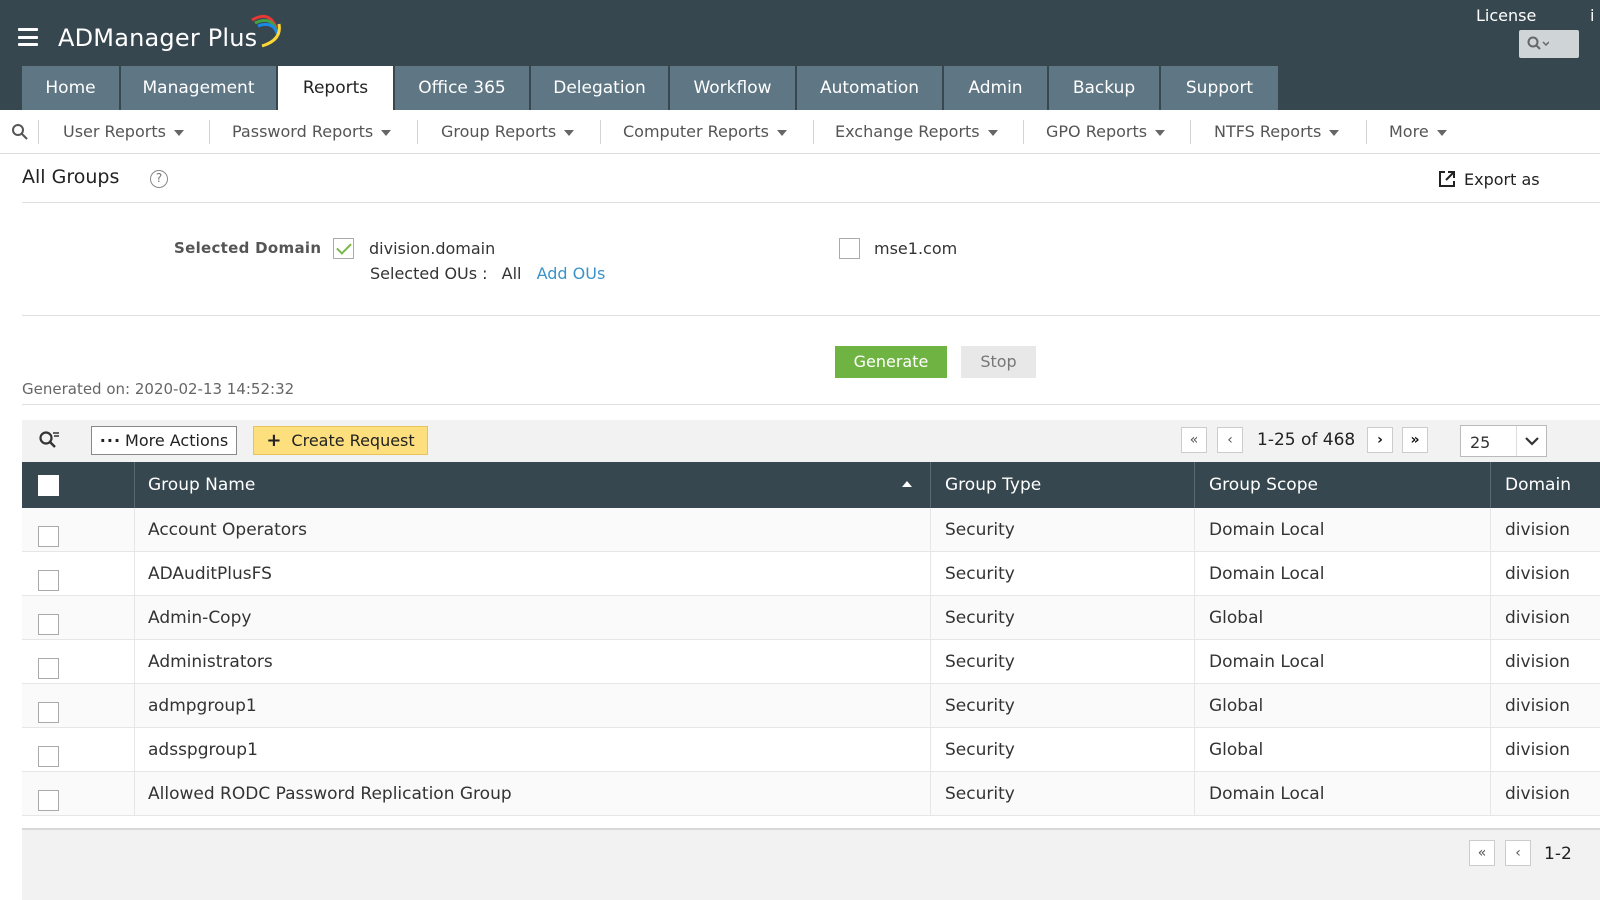 This screenshot has height=900, width=1600. What do you see at coordinates (907, 484) in the screenshot?
I see `sort-ascending-icon` at bounding box center [907, 484].